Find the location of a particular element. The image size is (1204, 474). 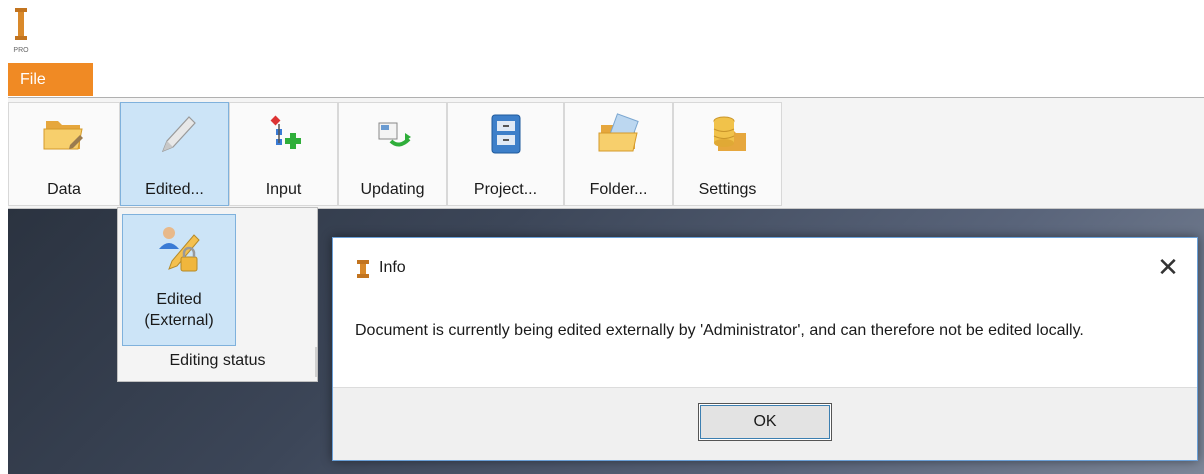

editing-status-group-label: Editing status is located at coordinates (217, 360).